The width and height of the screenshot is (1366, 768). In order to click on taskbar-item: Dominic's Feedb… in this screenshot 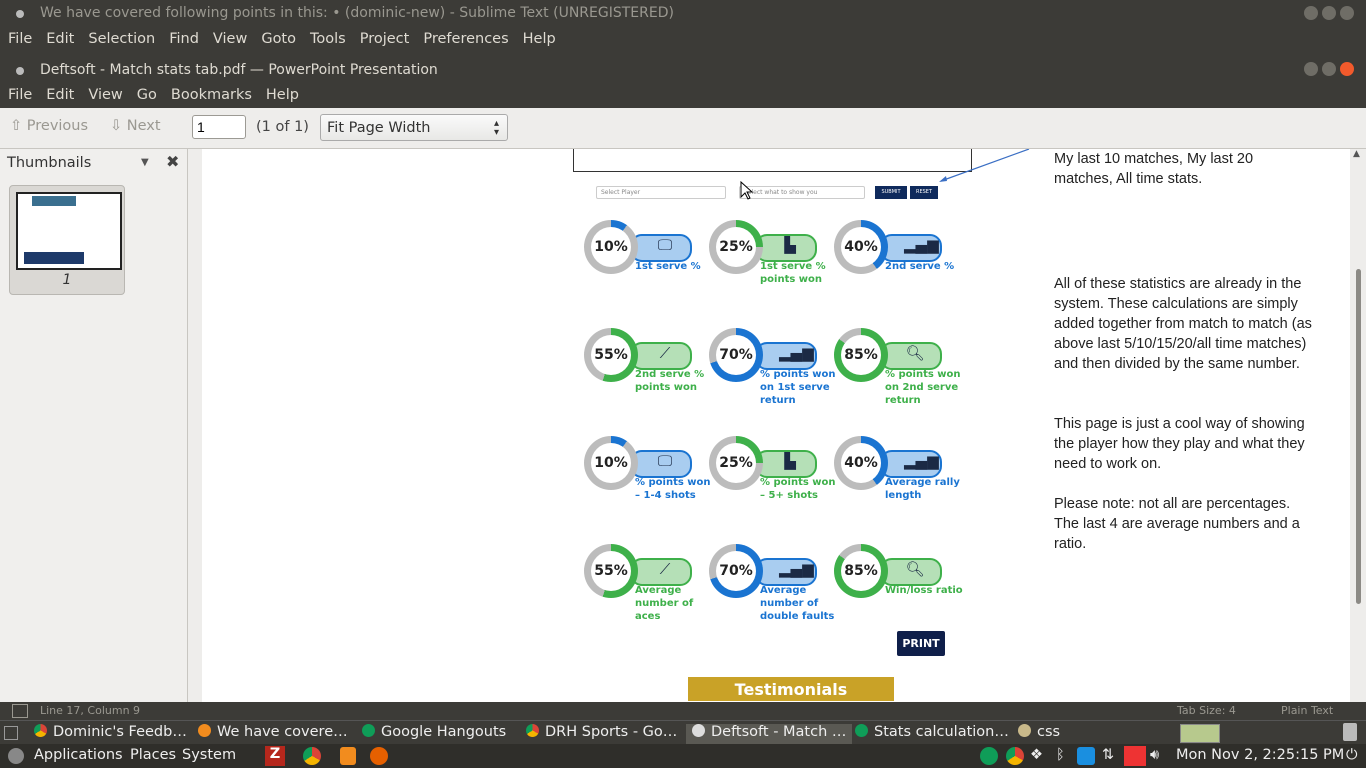, I will do `click(110, 734)`.